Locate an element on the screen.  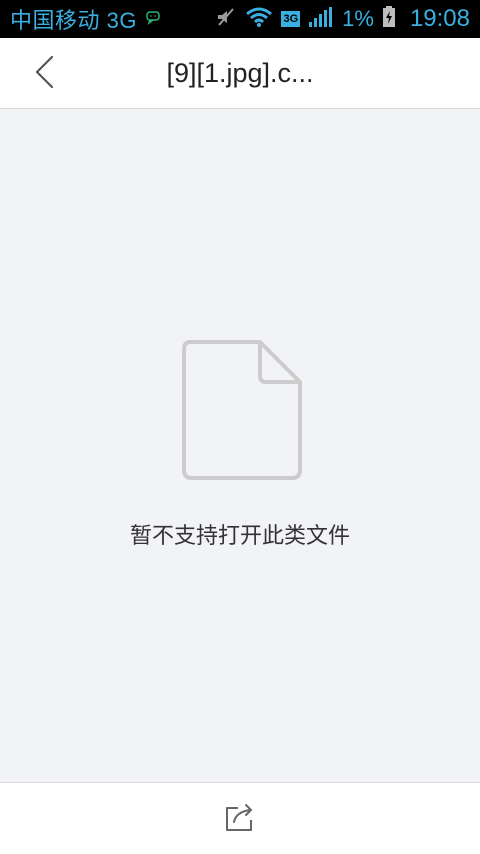
status-bar: 中国移动 3G 3G 1% 19:08 is located at coordinates (240, 19).